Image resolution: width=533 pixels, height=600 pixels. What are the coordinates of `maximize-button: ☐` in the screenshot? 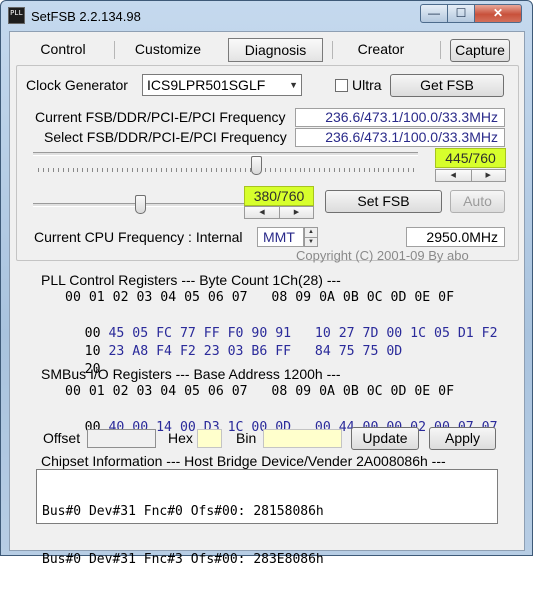 It's located at (461, 13).